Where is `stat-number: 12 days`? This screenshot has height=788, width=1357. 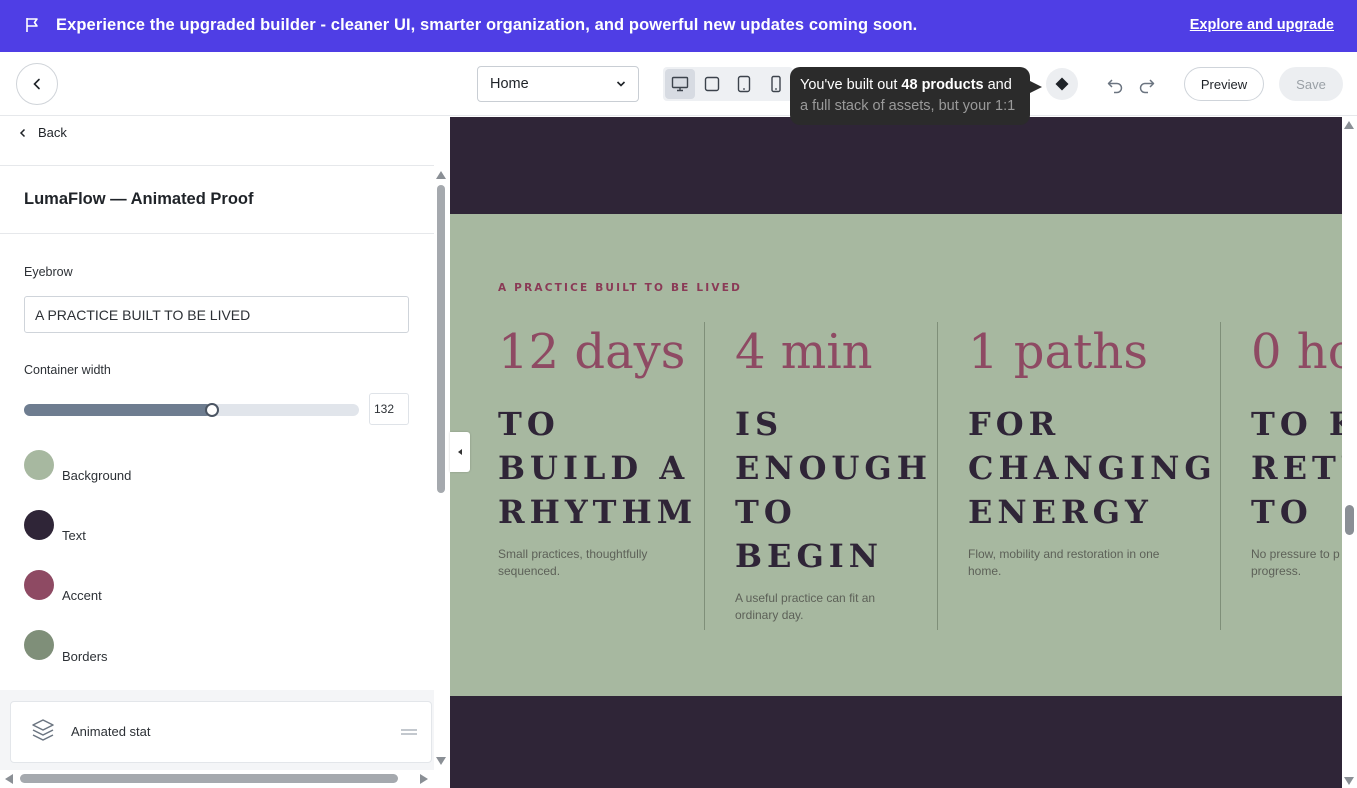
stat-number: 12 days is located at coordinates (592, 352).